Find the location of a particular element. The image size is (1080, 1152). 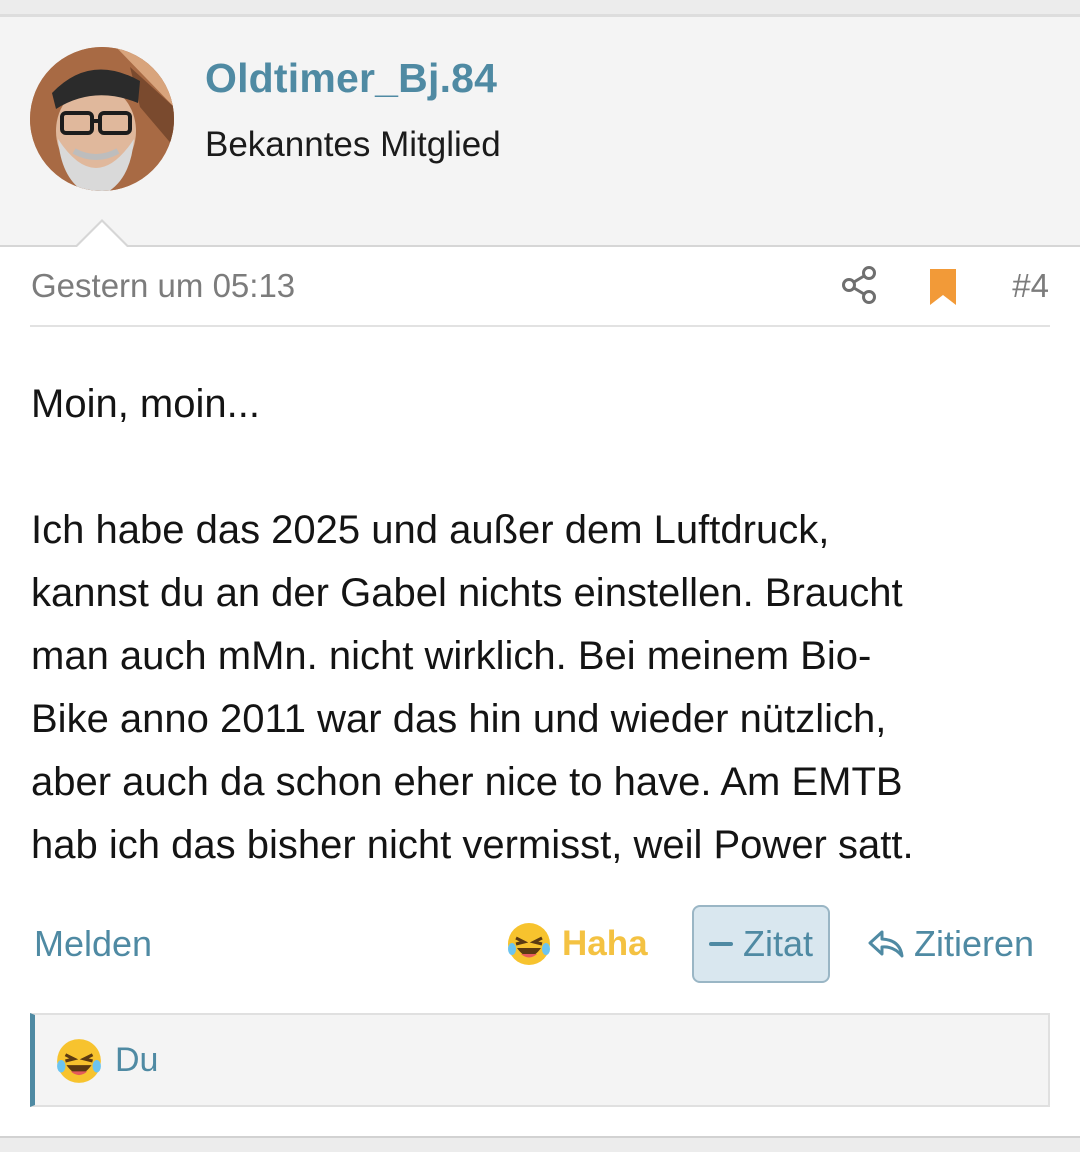

reply-quote-button: Zitieren is located at coordinates (950, 944).